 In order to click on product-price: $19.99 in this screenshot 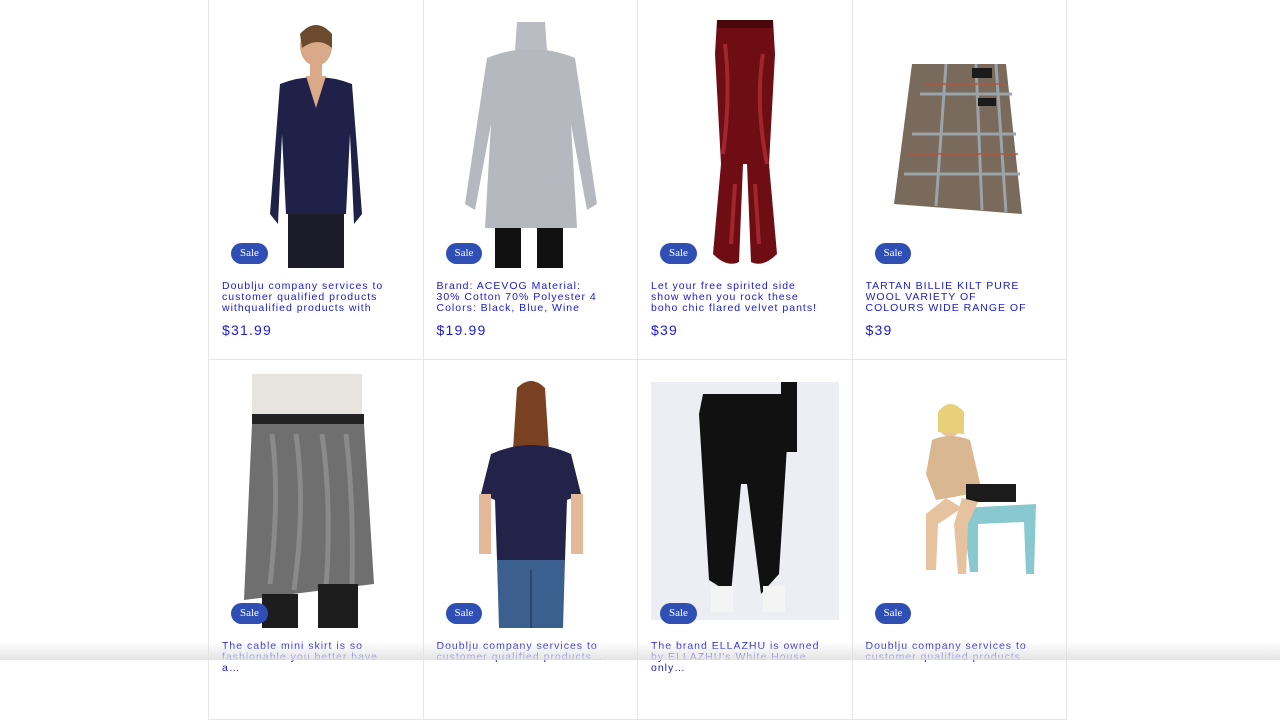, I will do `click(461, 330)`.